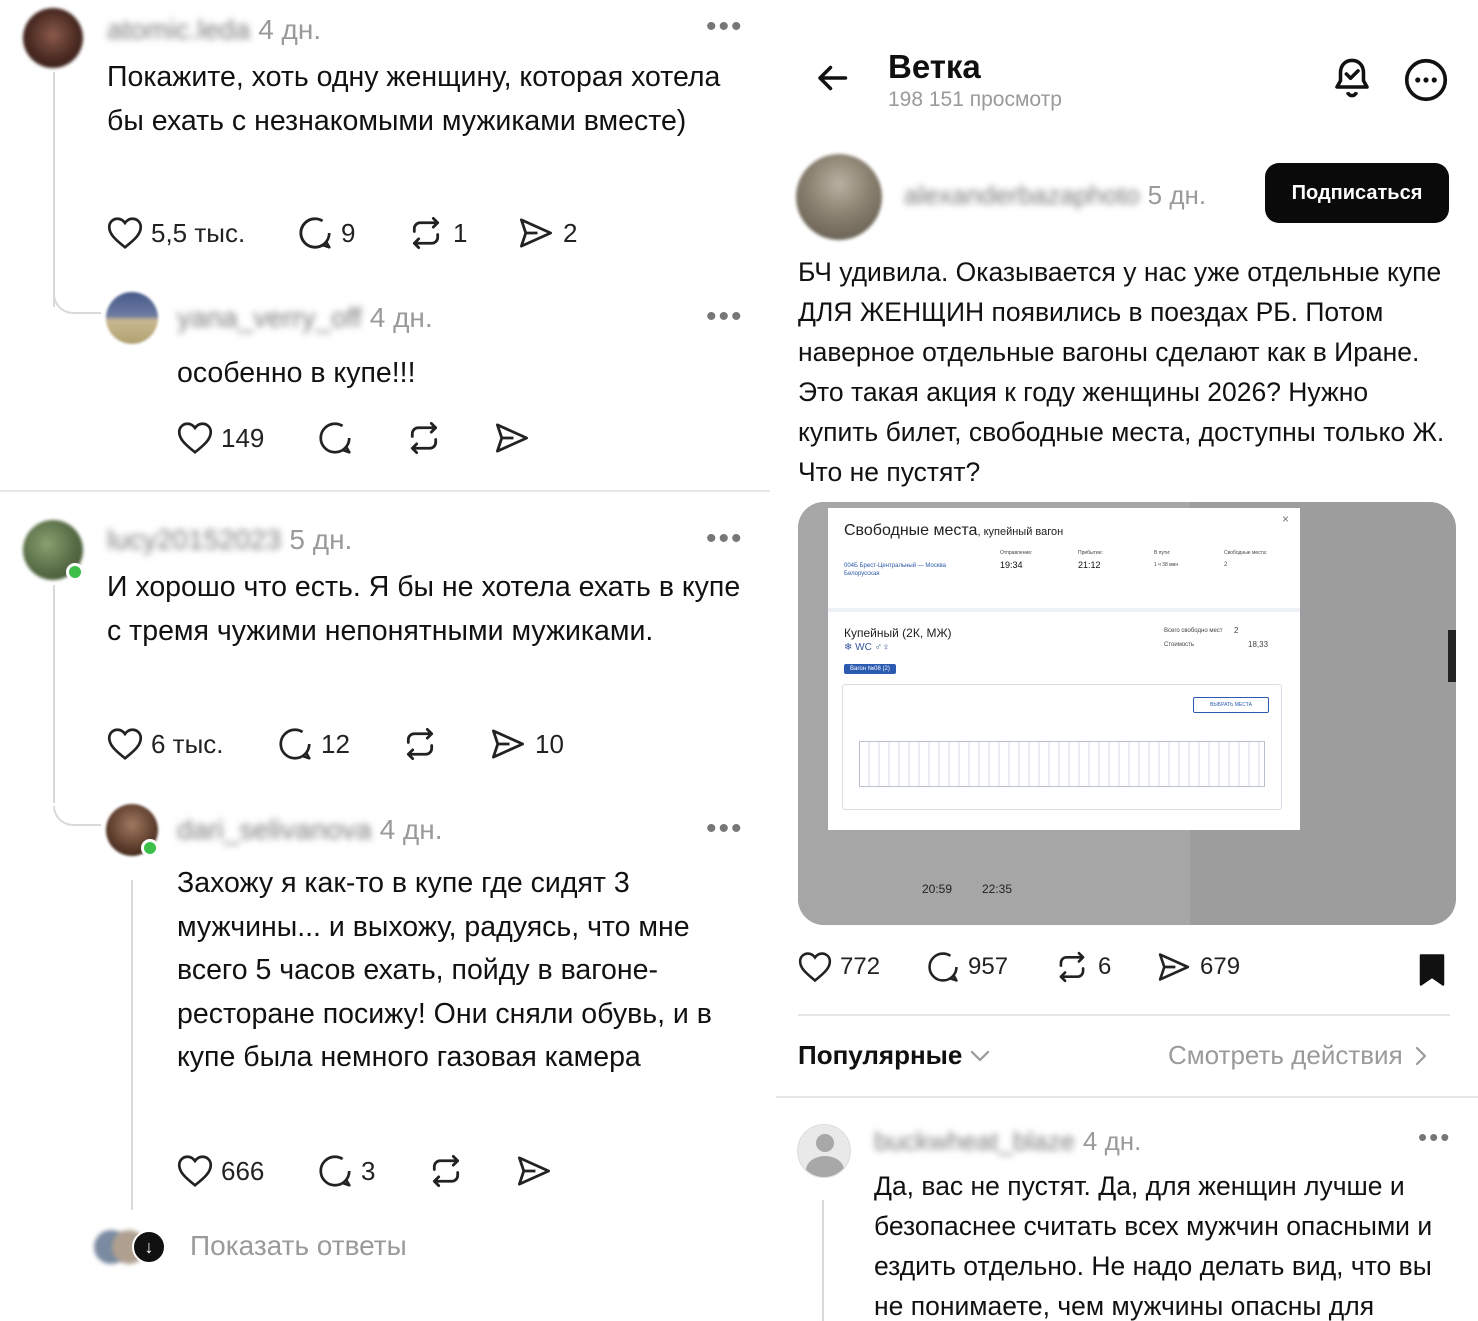  I want to click on like-count: 149, so click(243, 437).